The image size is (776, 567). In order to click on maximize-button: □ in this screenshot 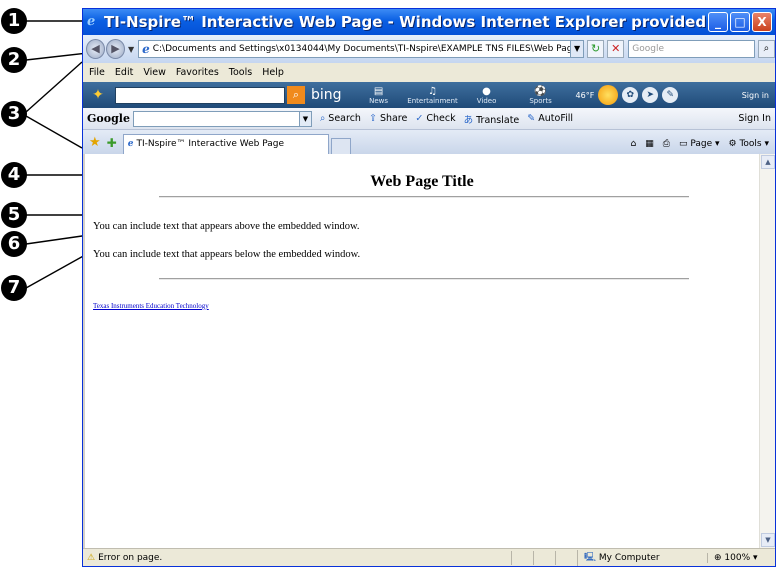, I will do `click(740, 22)`.